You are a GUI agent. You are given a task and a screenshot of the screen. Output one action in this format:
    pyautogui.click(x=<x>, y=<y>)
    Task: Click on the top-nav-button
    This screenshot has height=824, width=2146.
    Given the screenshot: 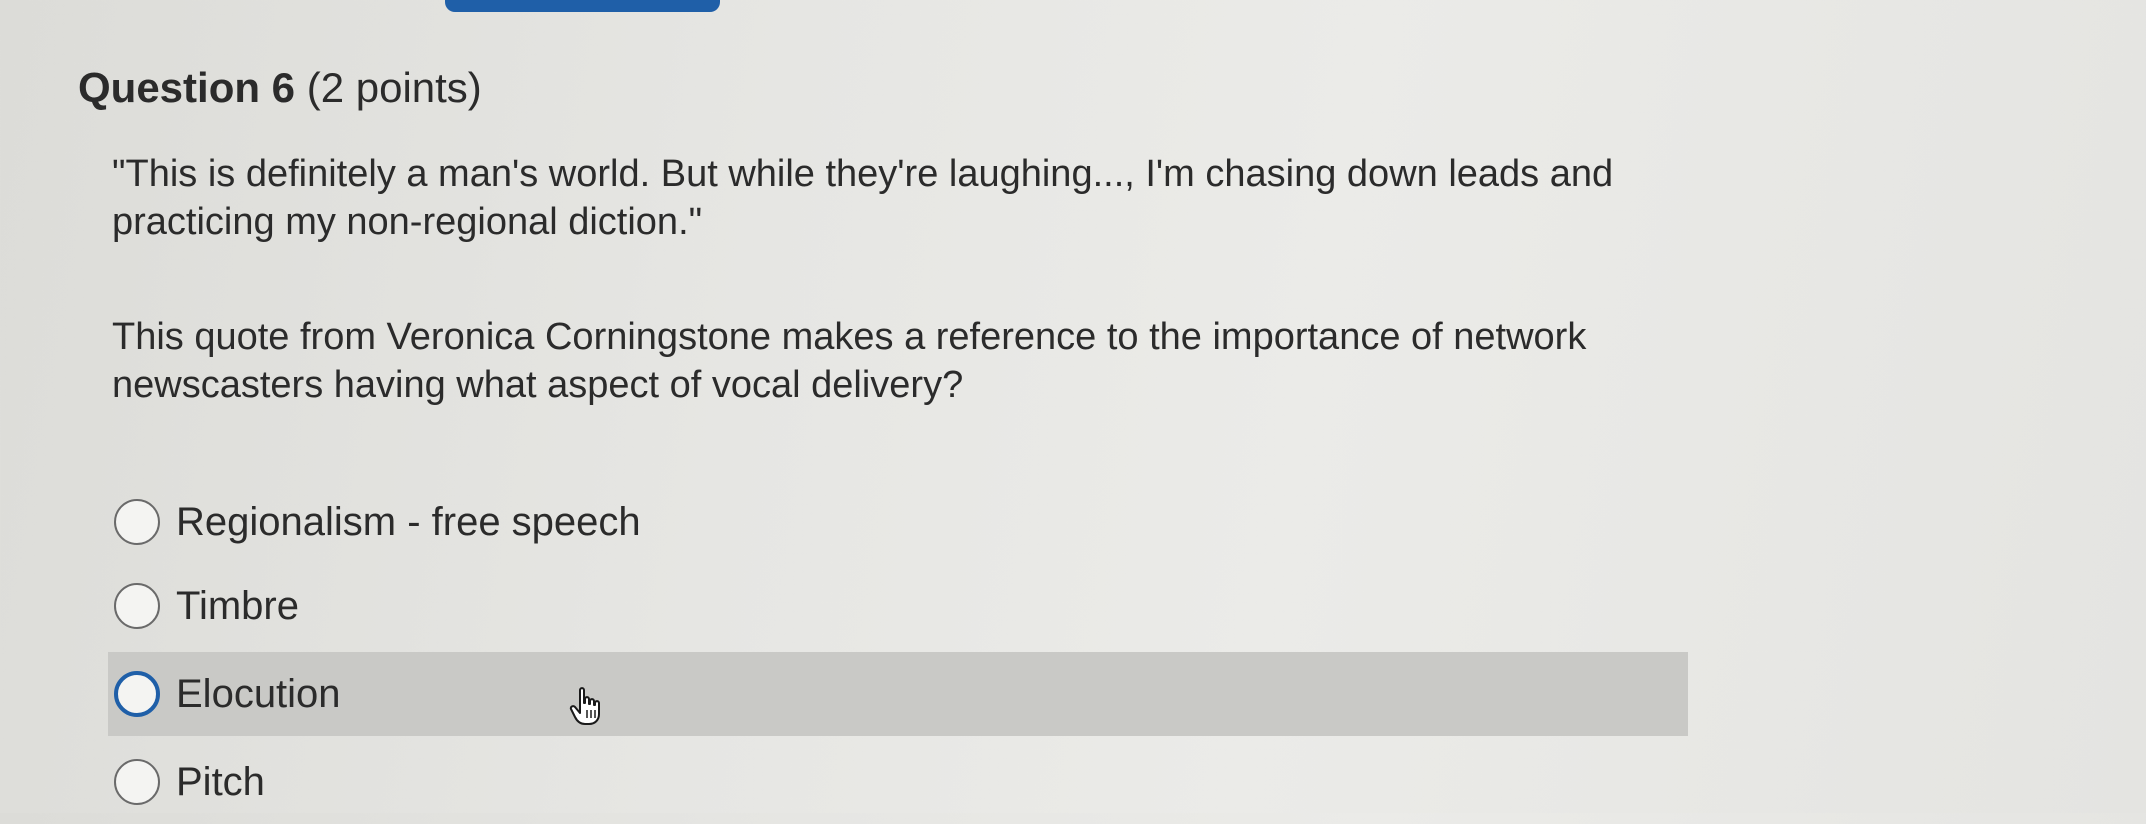 What is the action you would take?
    pyautogui.click(x=582, y=6)
    